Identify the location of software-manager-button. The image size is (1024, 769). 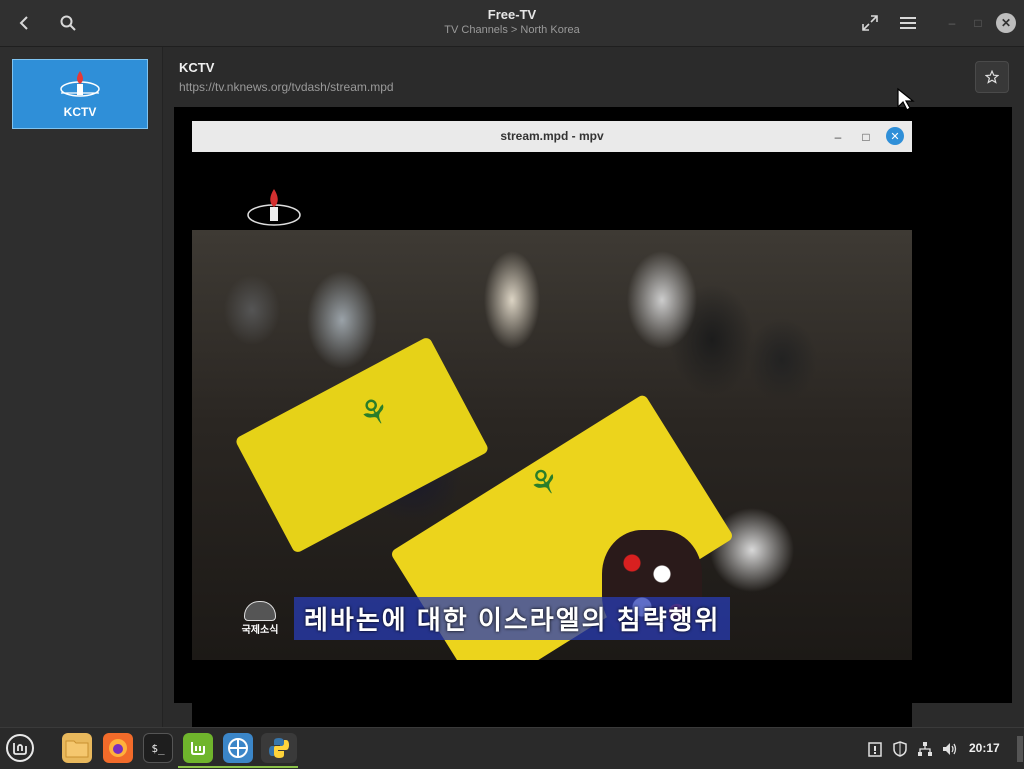
(198, 748).